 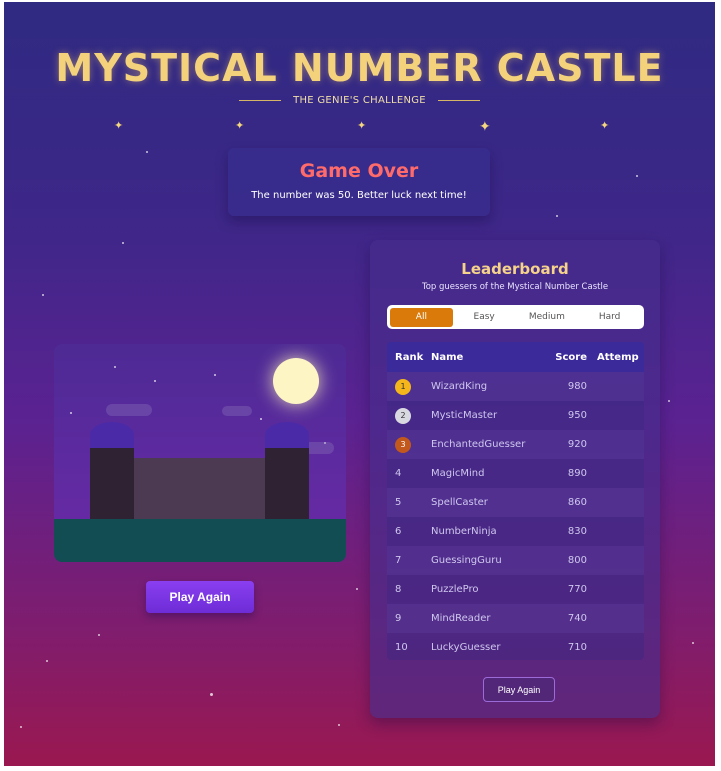 I want to click on column-name: Name, so click(x=447, y=357).